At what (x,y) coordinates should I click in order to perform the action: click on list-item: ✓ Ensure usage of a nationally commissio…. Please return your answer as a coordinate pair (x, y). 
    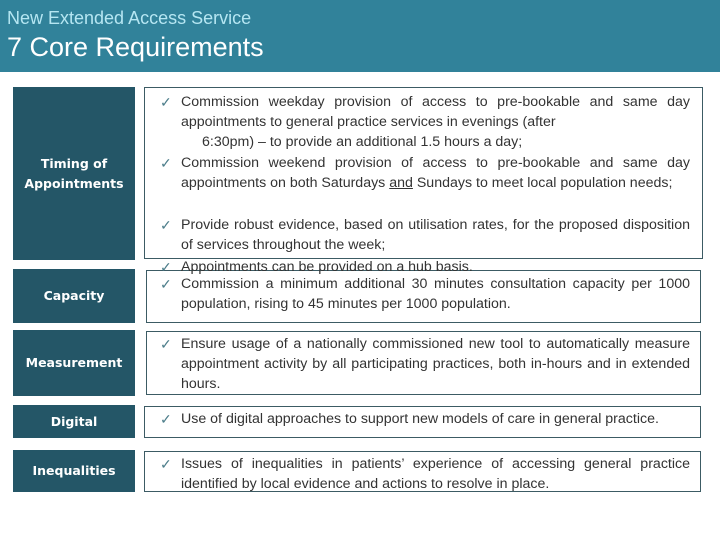
    Looking at the image, I should click on (425, 364).